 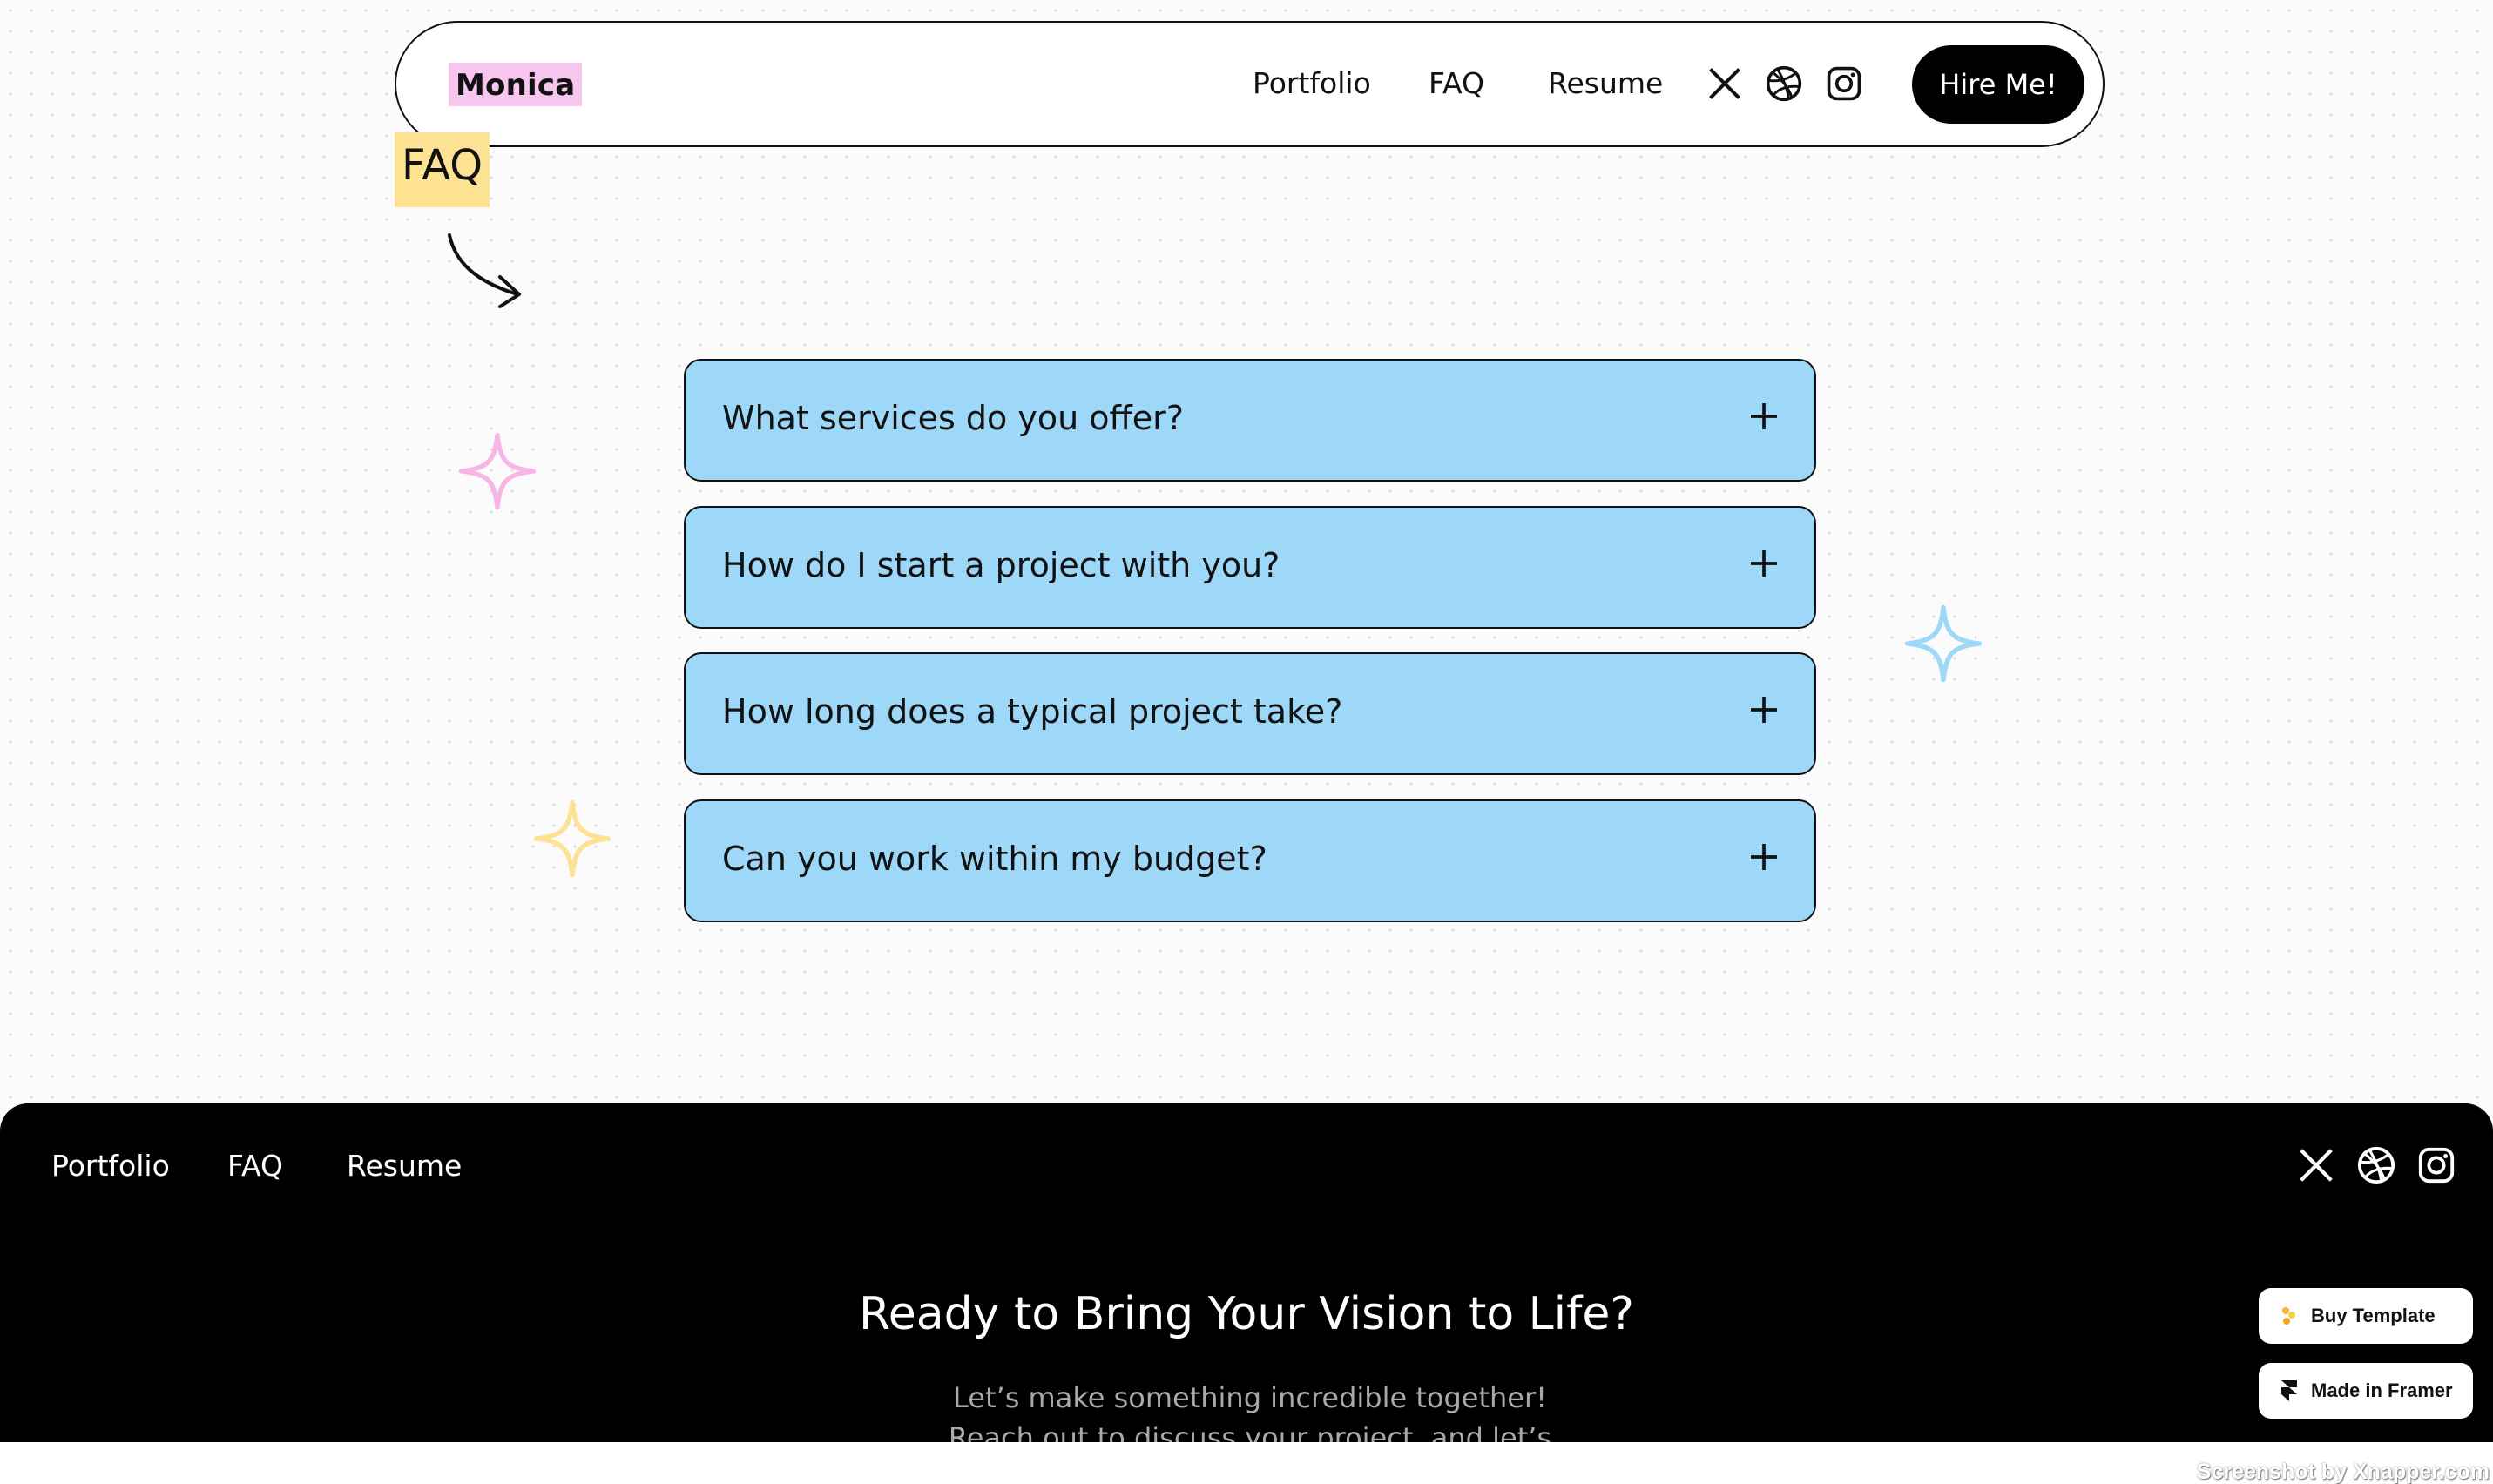 I want to click on faq-question: Can you work within my budget?, so click(x=995, y=859).